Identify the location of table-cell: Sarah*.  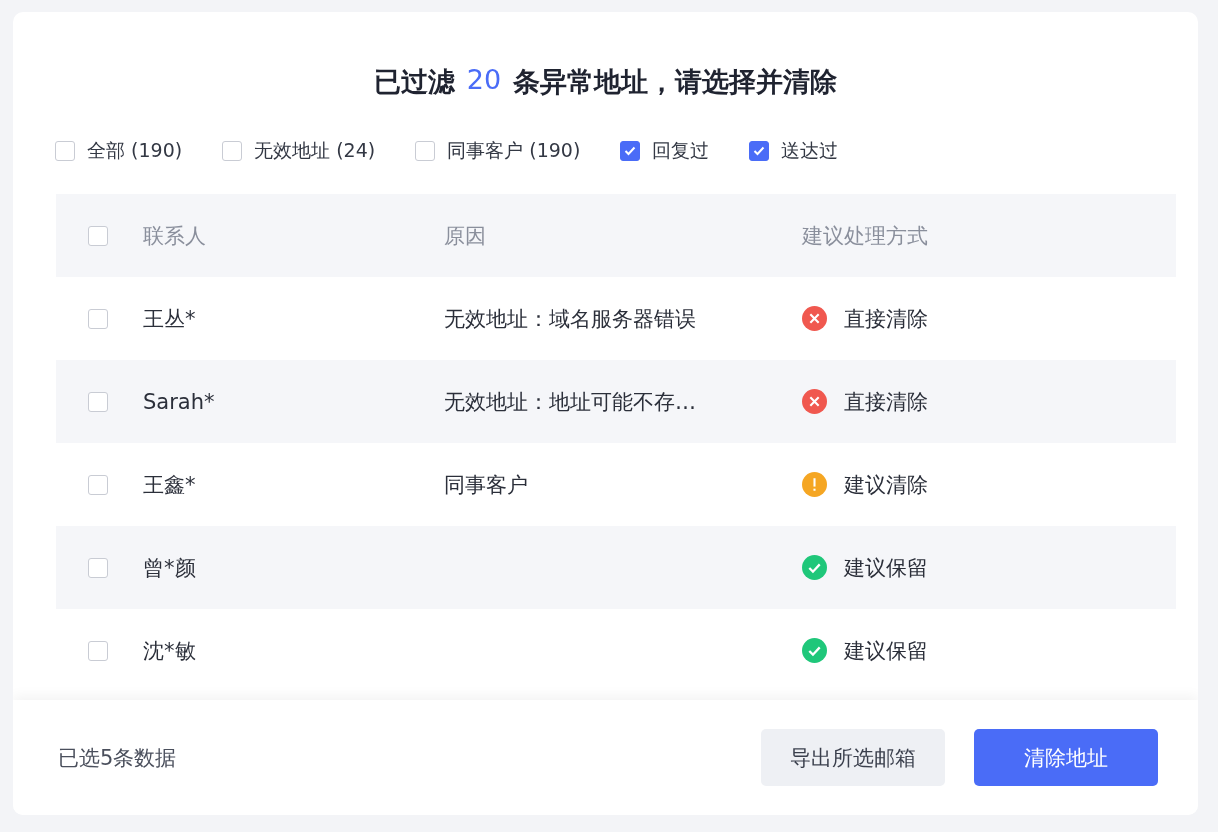
(179, 401).